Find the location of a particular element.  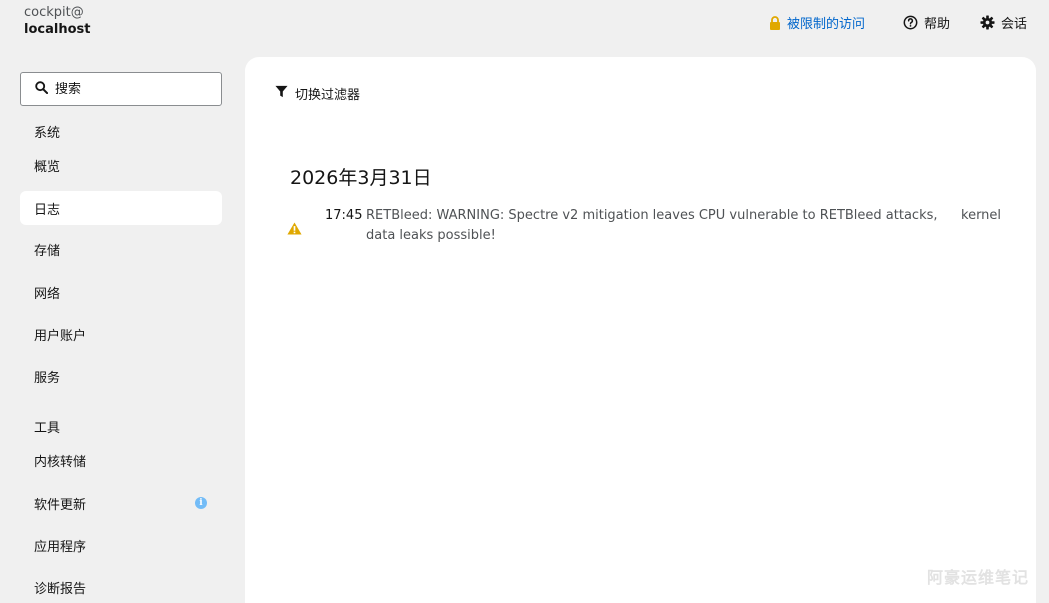

sidebar-item-label: 应用程序 is located at coordinates (60, 547).